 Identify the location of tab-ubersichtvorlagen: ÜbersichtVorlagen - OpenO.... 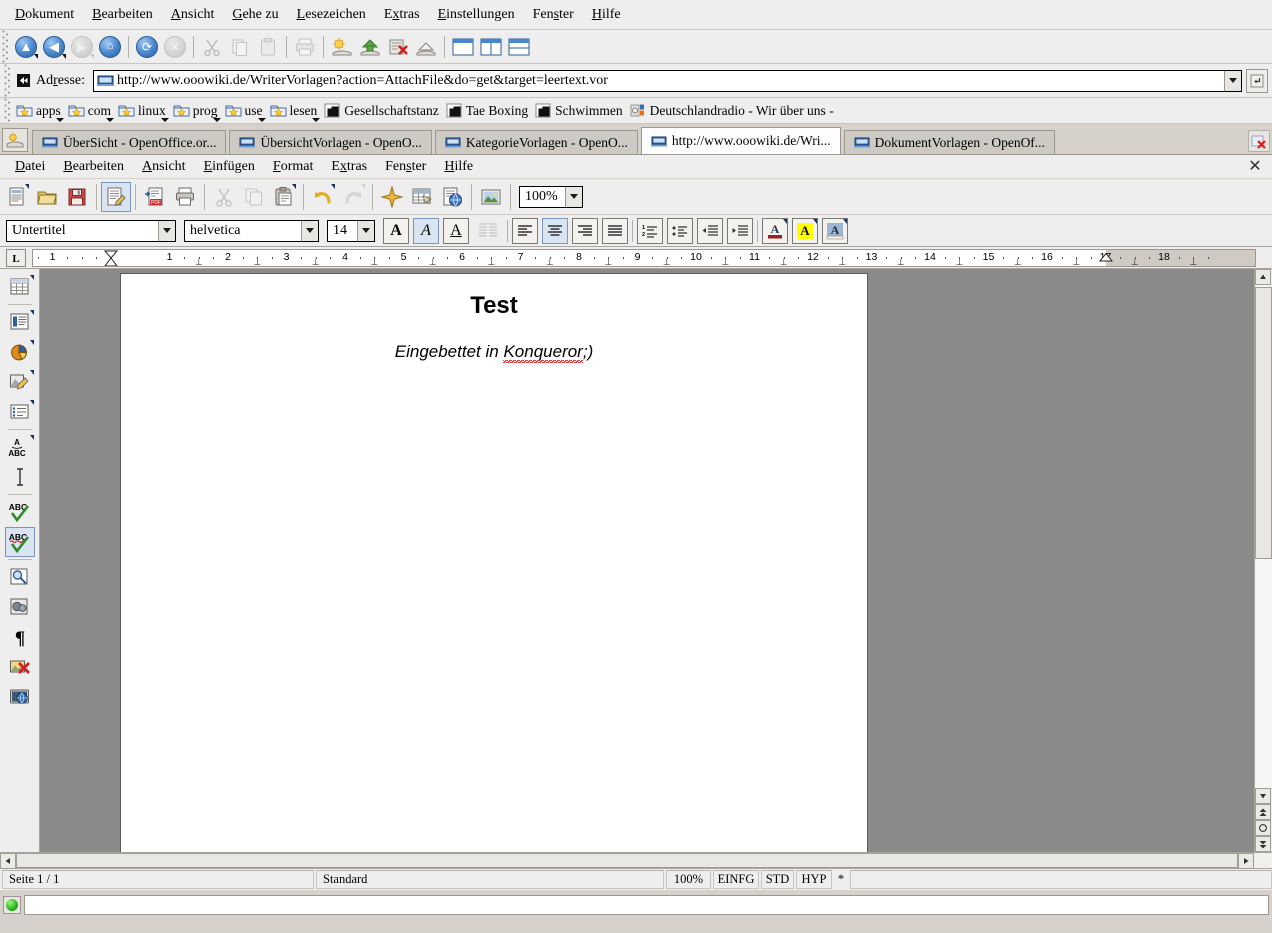
(330, 142).